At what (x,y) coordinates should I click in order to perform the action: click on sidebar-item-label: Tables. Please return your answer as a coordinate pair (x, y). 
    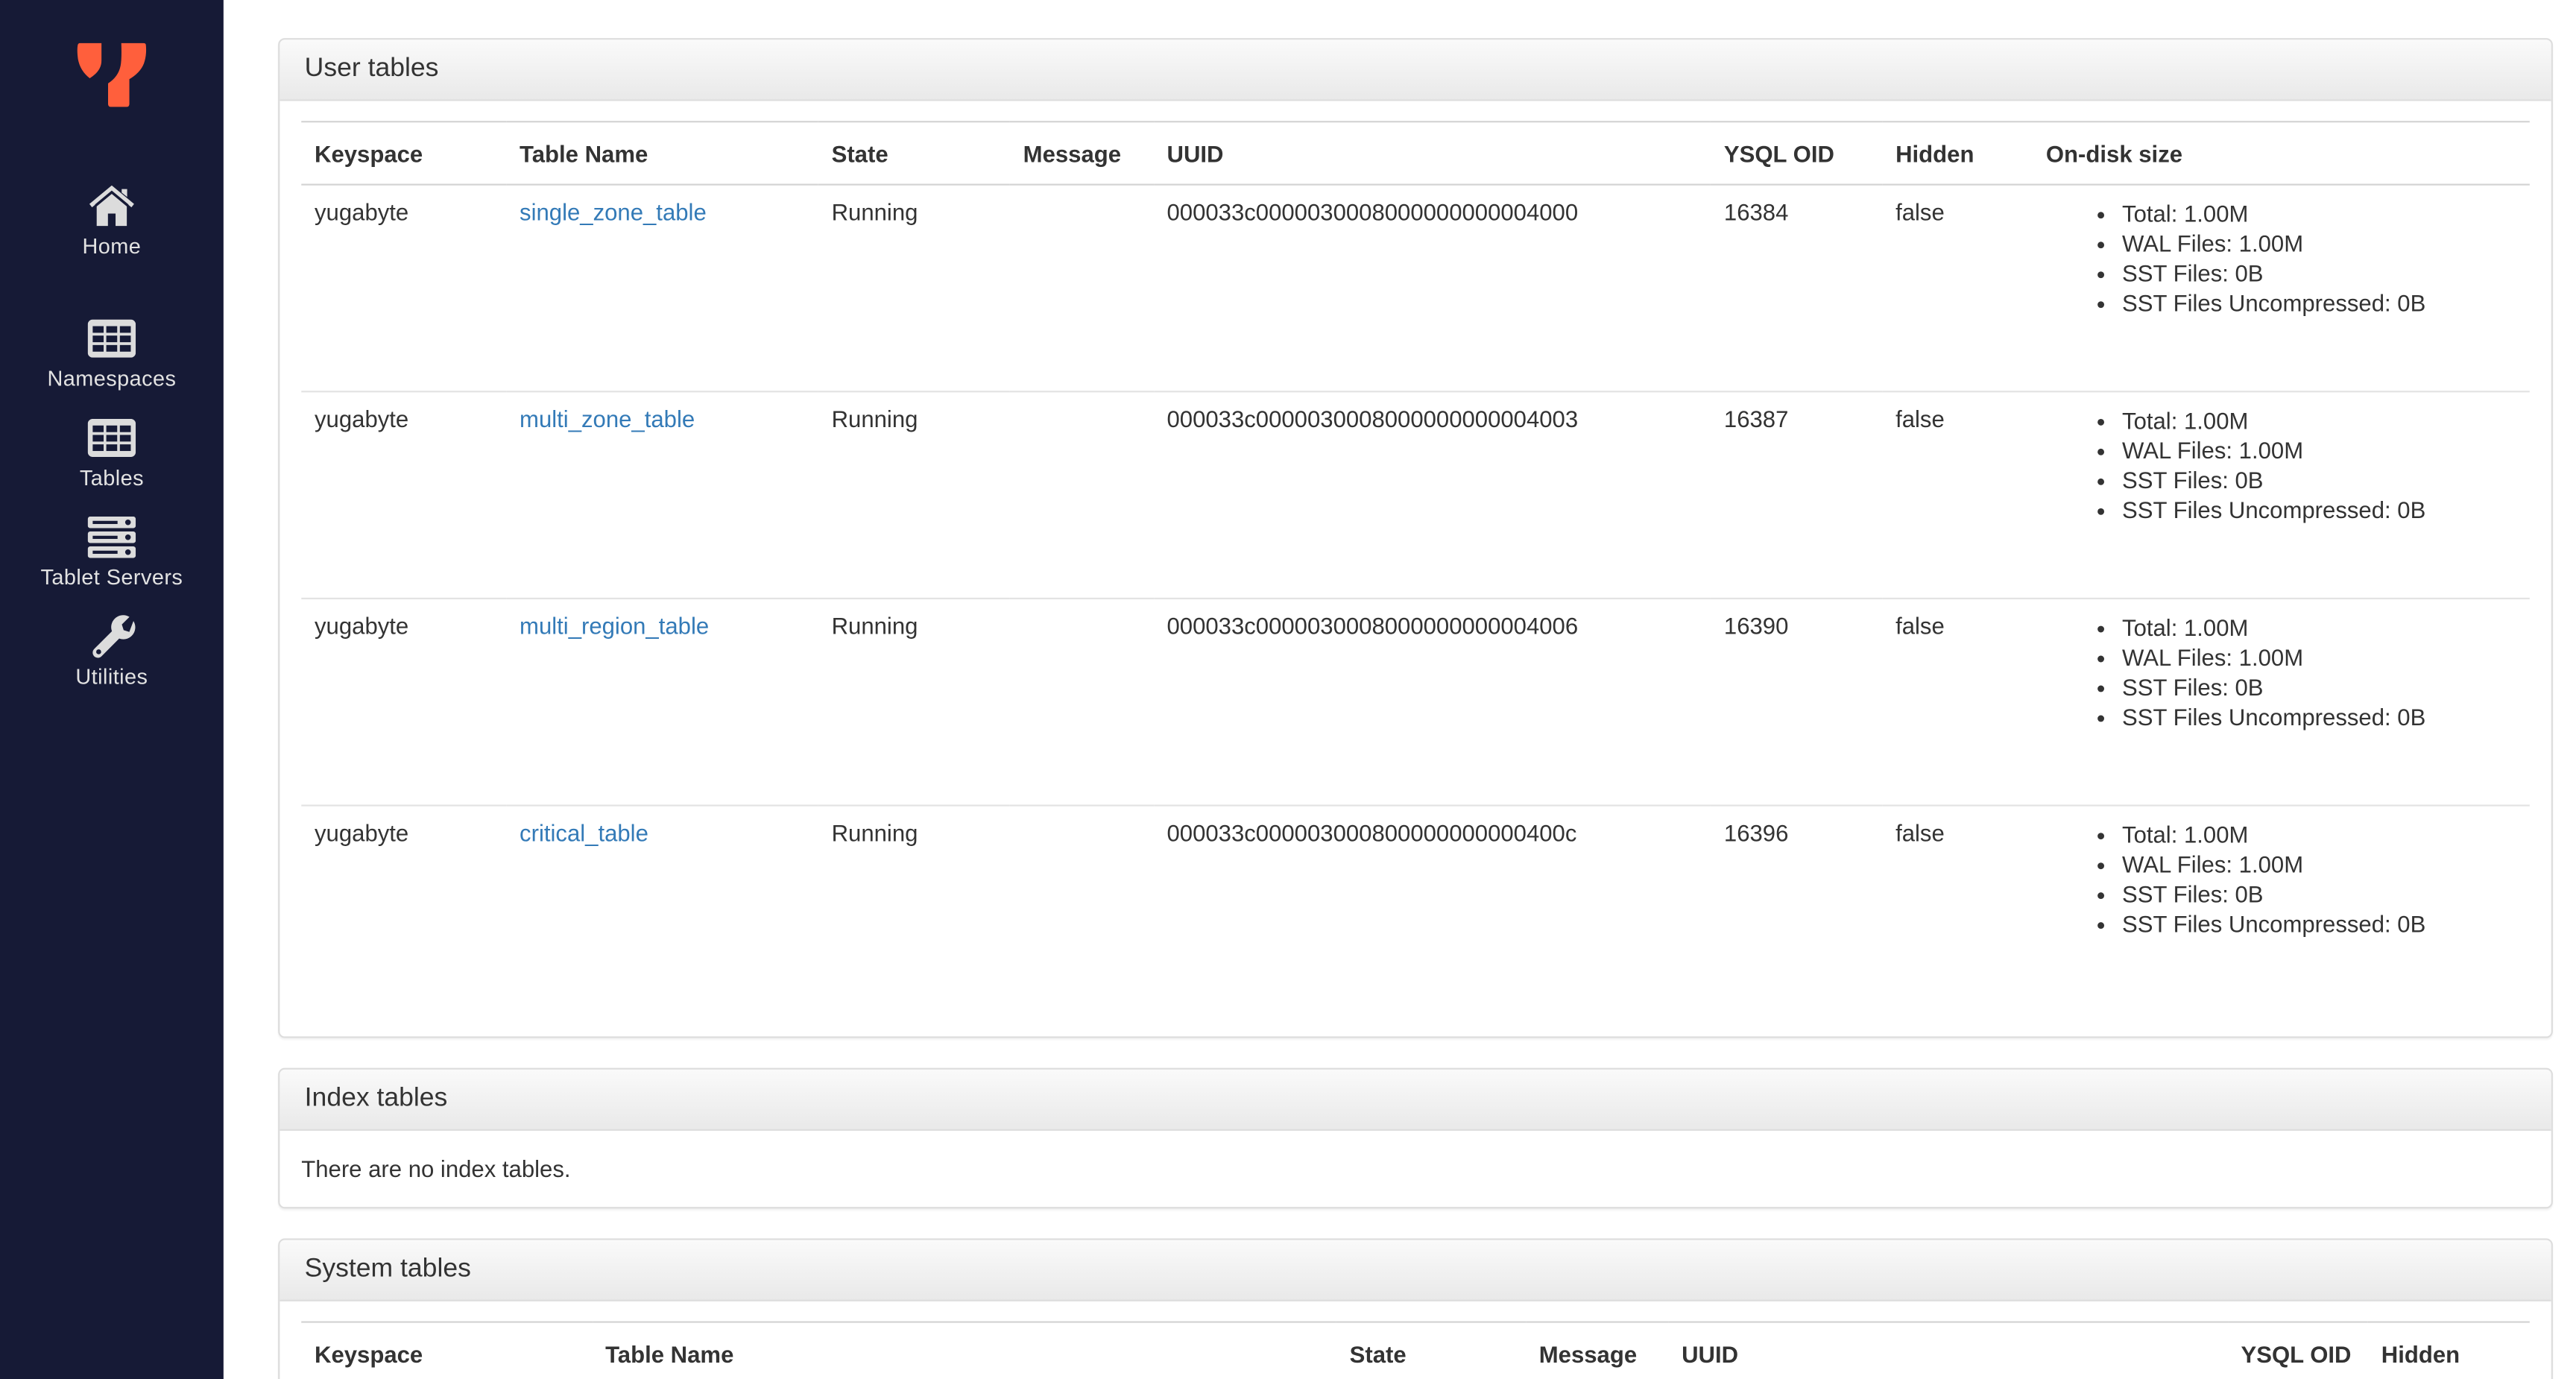
    Looking at the image, I should click on (111, 478).